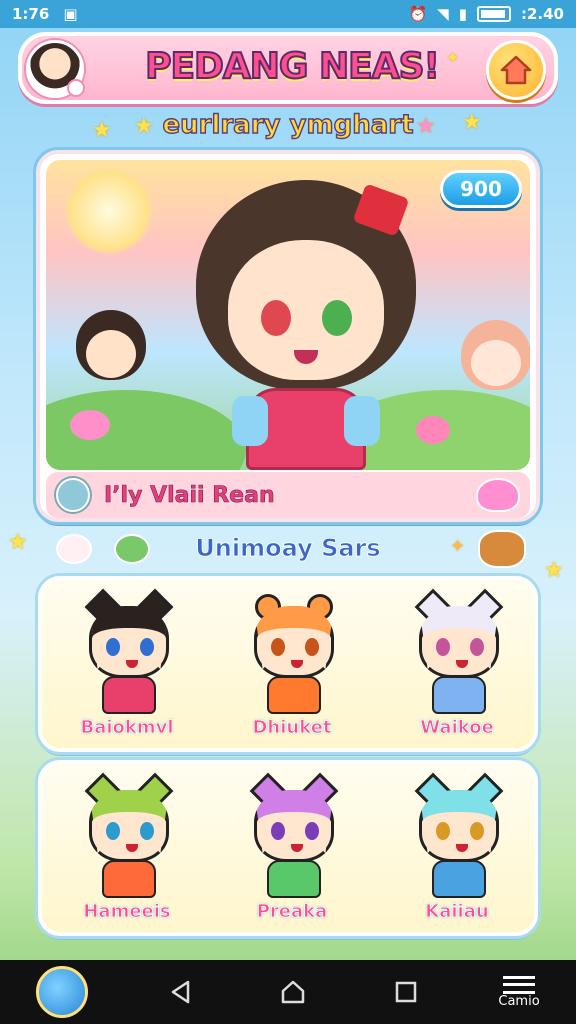 Image resolution: width=576 pixels, height=1024 pixels. I want to click on section-header-row: ★ Unimoay Sars ✦ ★, so click(288, 555).